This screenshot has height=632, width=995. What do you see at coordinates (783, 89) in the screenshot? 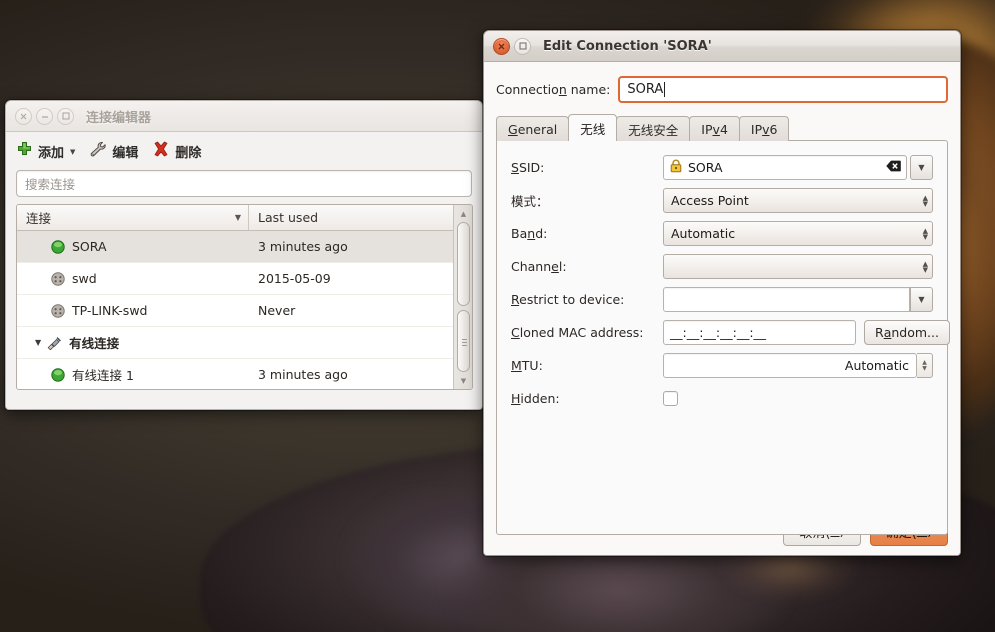
I see `connection-name-input: SORA` at bounding box center [783, 89].